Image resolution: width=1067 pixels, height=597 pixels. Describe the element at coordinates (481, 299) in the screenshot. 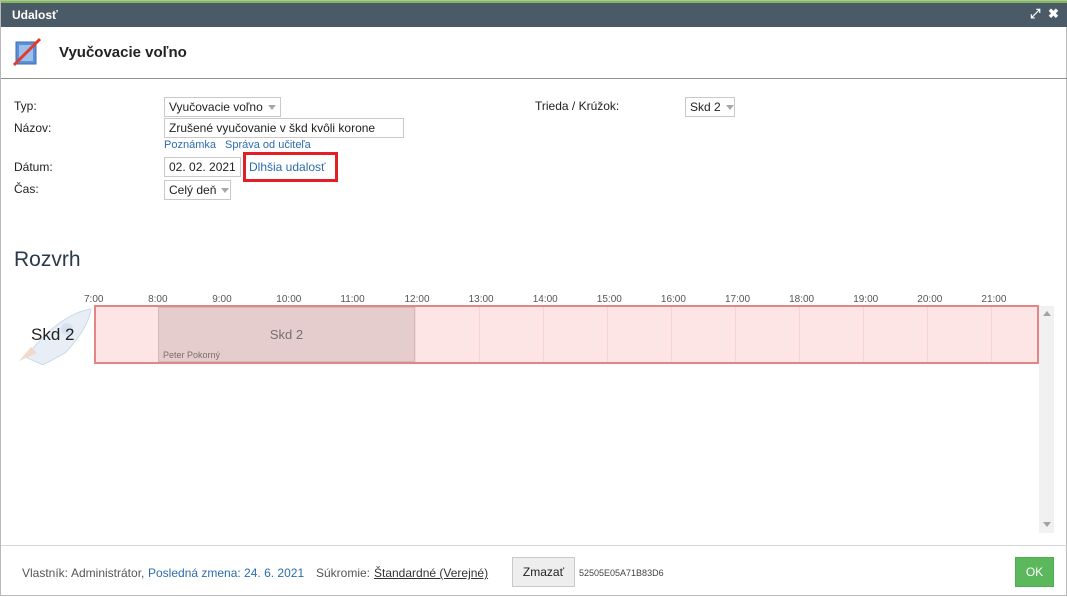

I see `timeline-hour-label: 13:00` at that location.